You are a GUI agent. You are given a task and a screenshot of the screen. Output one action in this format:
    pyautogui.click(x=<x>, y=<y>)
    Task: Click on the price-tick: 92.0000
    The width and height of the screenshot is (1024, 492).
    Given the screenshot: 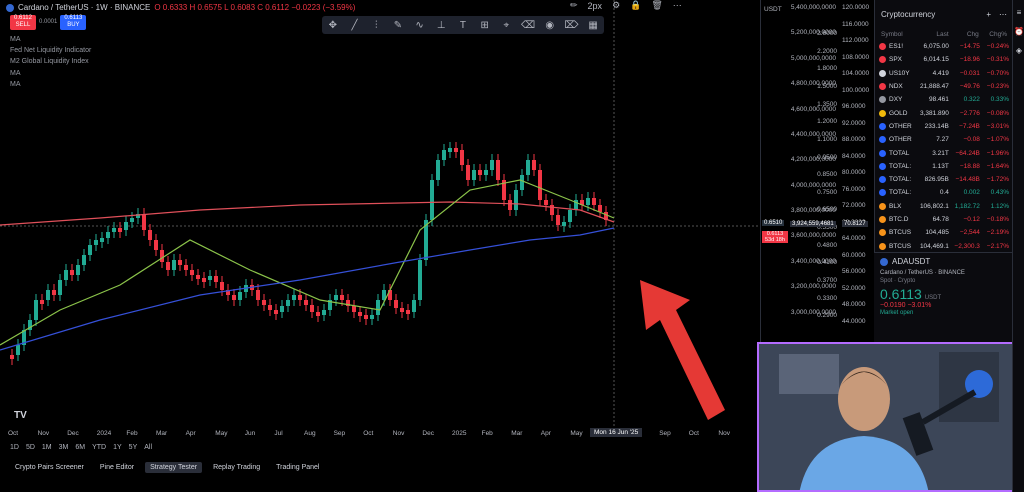 What is the action you would take?
    pyautogui.click(x=854, y=123)
    